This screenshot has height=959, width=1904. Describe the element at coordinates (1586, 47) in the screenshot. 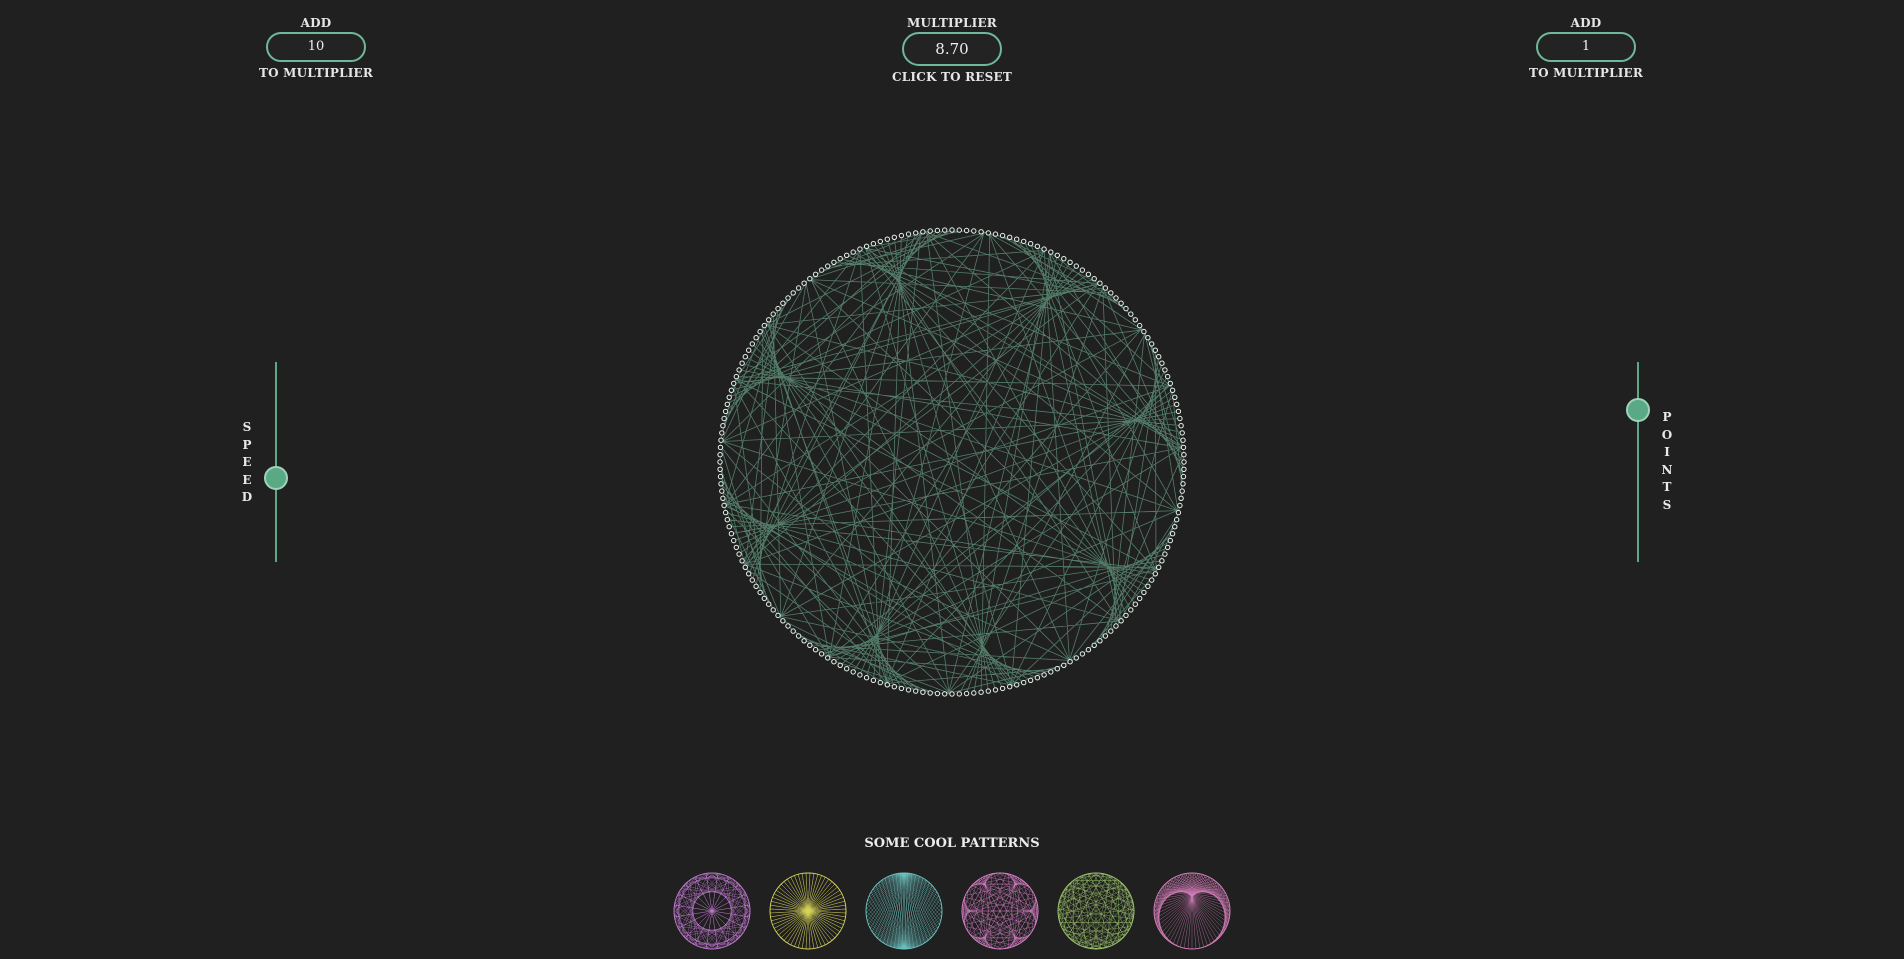

I see `add-value-right-input: 1` at that location.